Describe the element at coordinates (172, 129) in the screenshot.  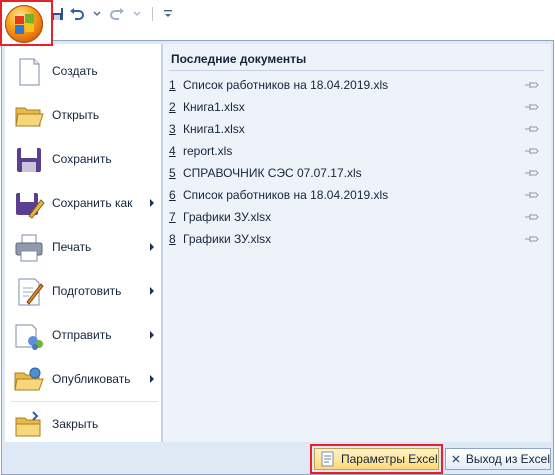
I see `document-number: 3` at that location.